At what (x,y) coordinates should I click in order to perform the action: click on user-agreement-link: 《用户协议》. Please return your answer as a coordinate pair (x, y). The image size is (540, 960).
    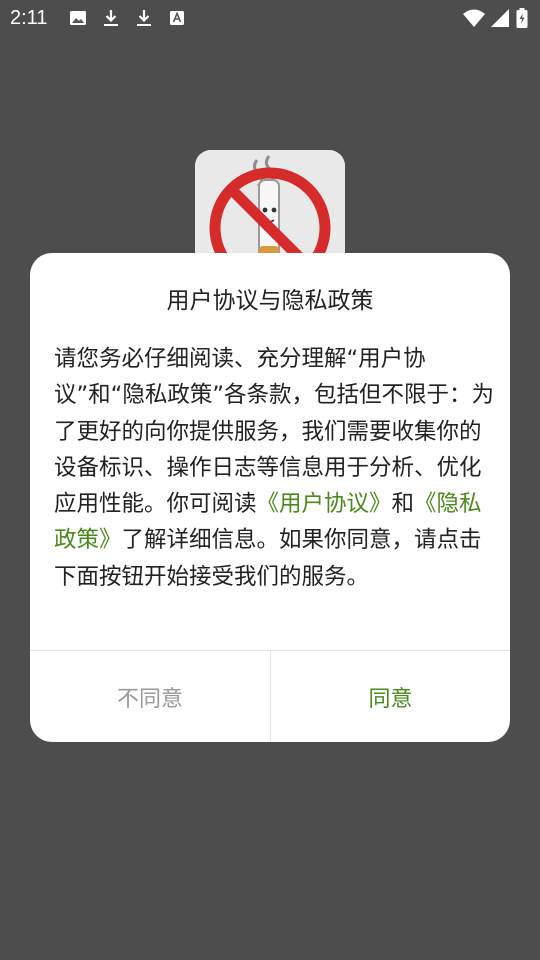
    Looking at the image, I should click on (324, 504).